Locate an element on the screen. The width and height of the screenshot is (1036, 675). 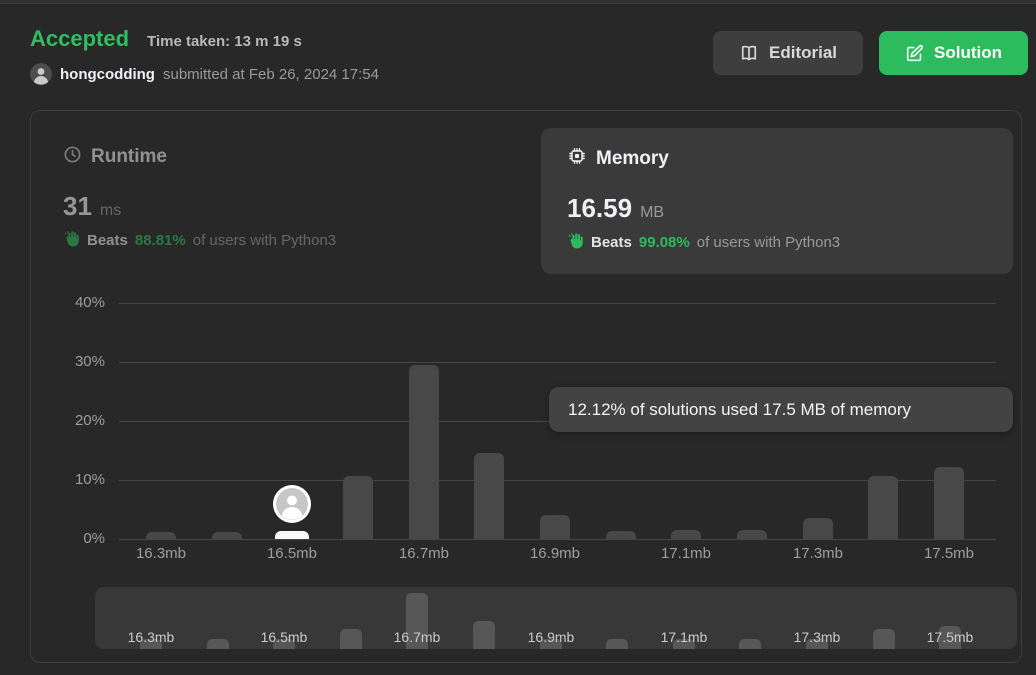
user-position-avatar is located at coordinates (292, 504).